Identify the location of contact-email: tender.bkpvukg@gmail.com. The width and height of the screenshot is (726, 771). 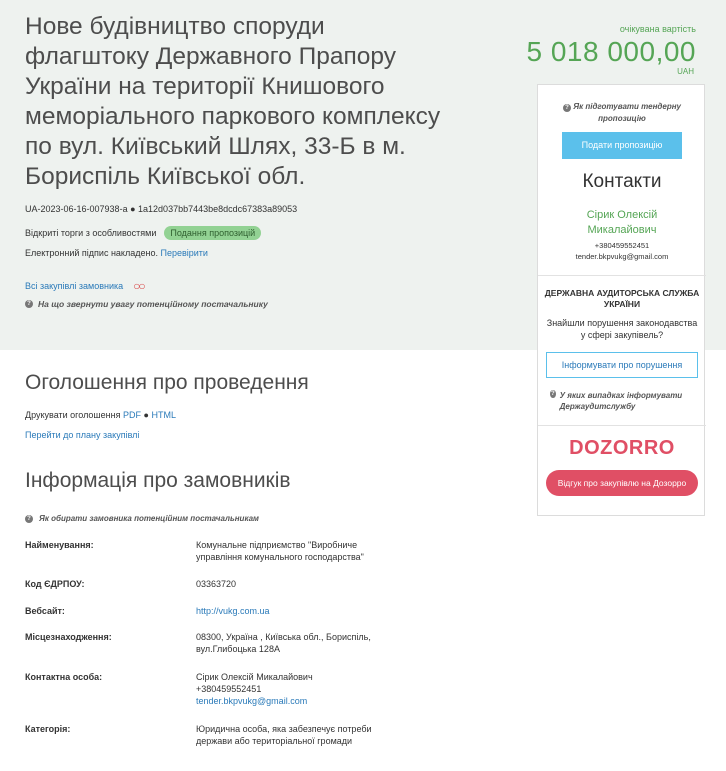
(622, 256).